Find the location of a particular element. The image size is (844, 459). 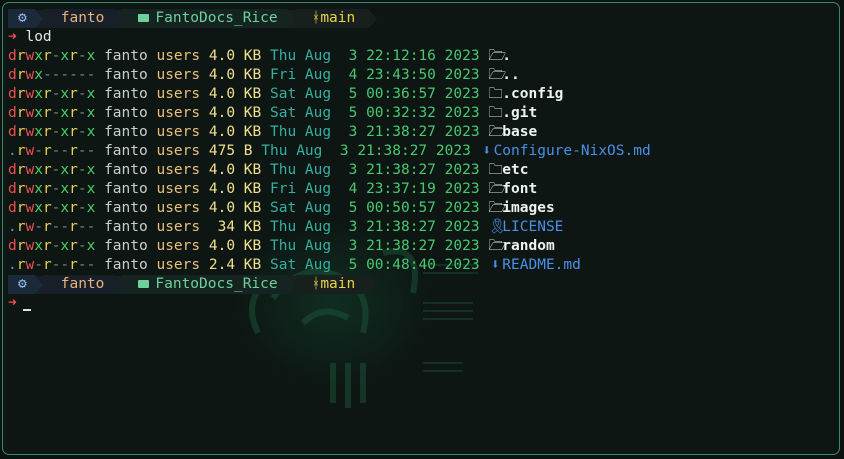

file-name: etc is located at coordinates (515, 170).